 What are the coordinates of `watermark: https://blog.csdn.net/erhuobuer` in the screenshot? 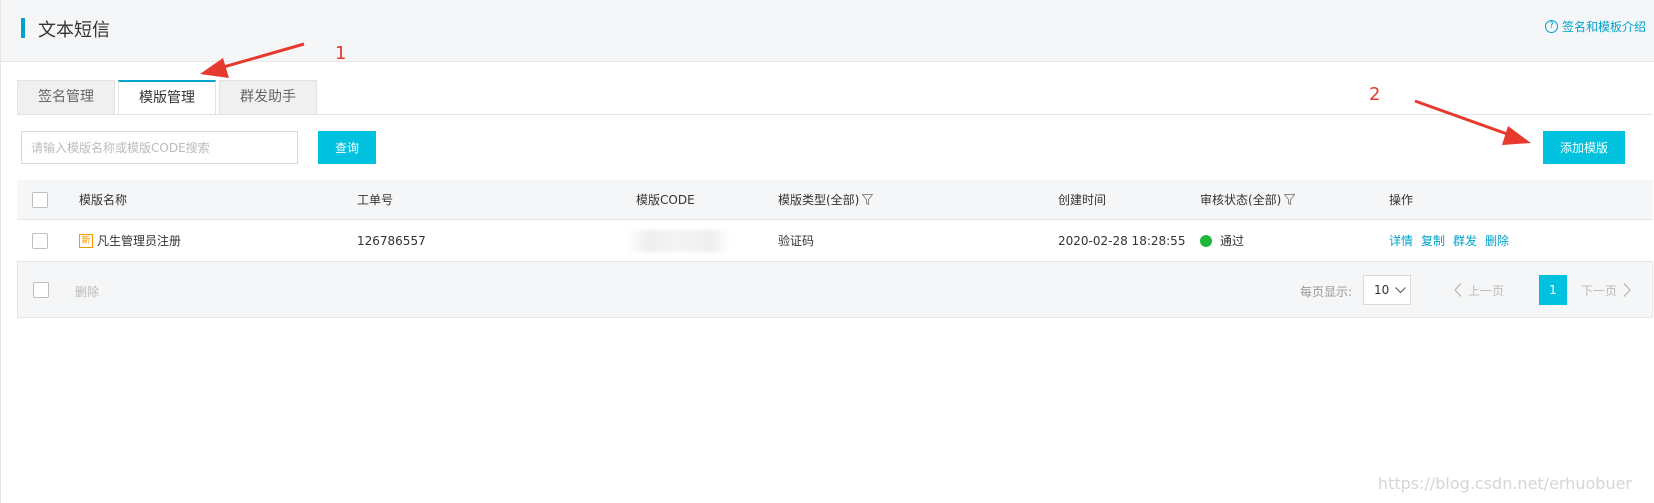 It's located at (1504, 483).